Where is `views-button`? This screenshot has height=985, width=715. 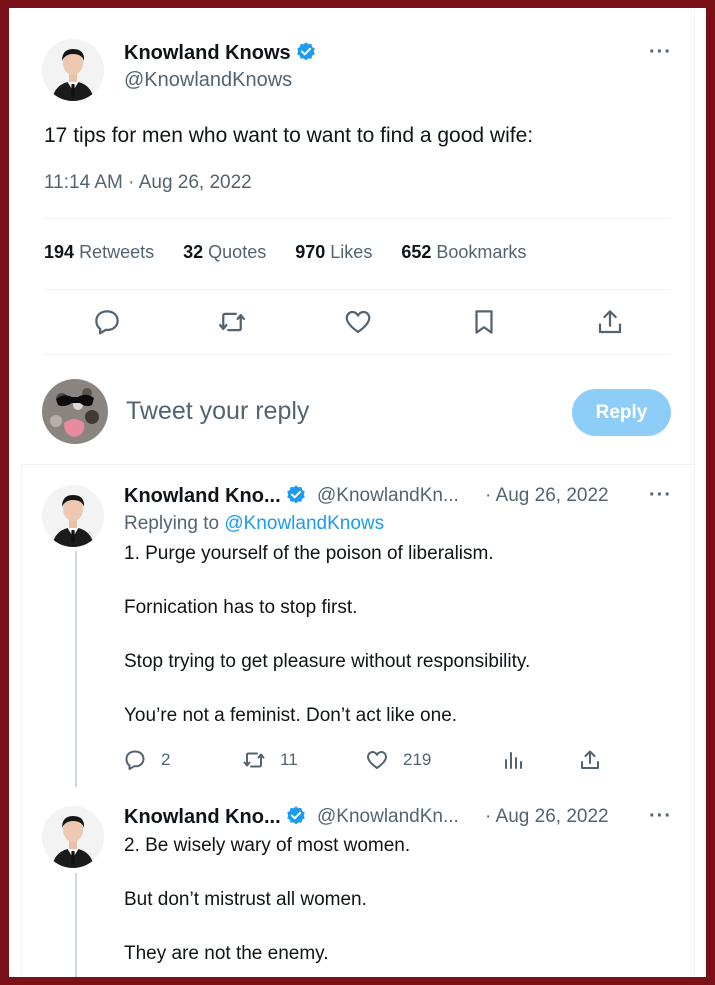
views-button is located at coordinates (520, 760).